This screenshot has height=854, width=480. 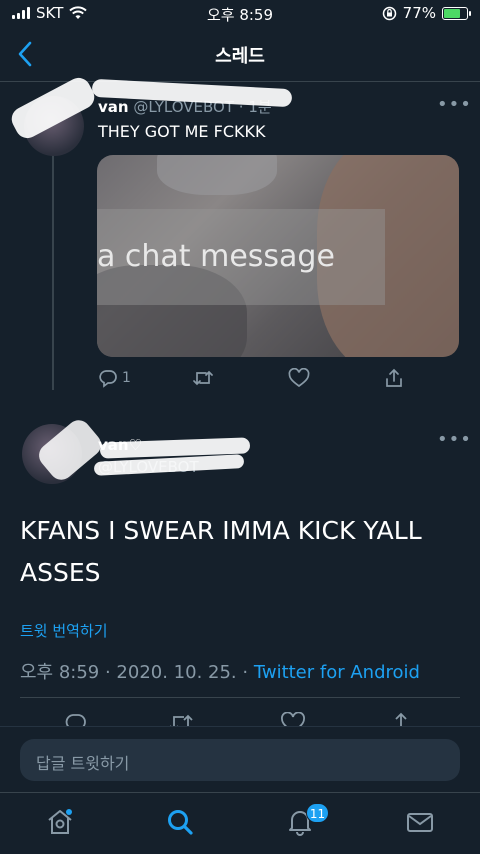 I want to click on reply-tweet-text: THEY GOT ME FCKKK, so click(x=182, y=131).